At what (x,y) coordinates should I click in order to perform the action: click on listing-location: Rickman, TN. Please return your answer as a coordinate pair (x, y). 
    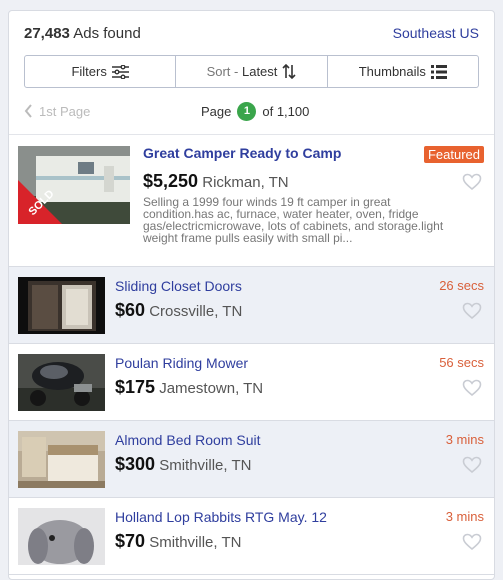
    Looking at the image, I should click on (245, 182).